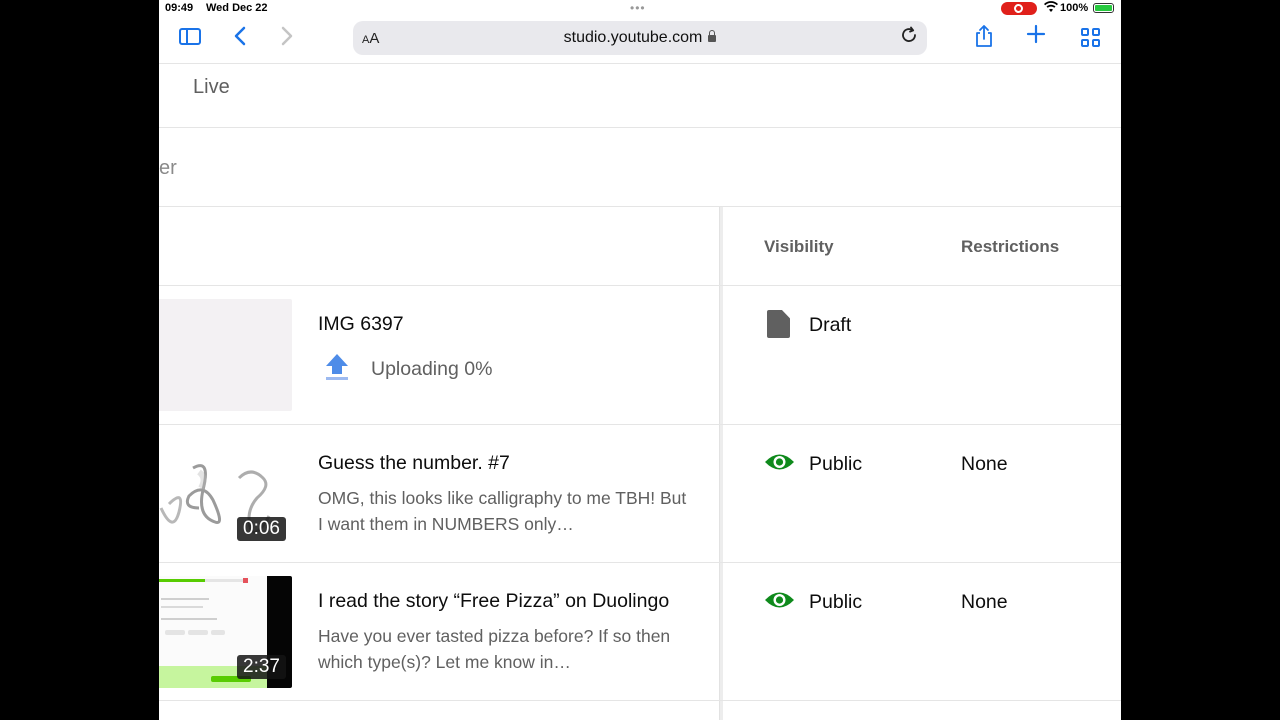 The width and height of the screenshot is (1280, 720). I want to click on tab-overview-icon, so click(1091, 38).